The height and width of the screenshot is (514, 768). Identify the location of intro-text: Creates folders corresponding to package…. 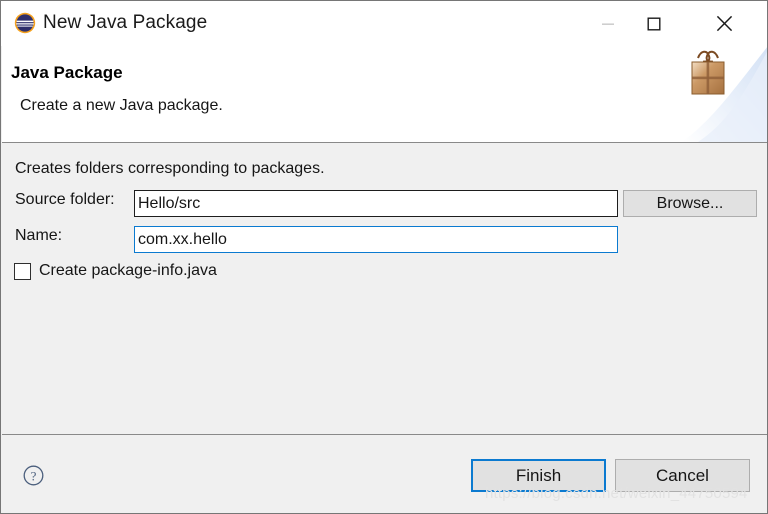
(170, 168).